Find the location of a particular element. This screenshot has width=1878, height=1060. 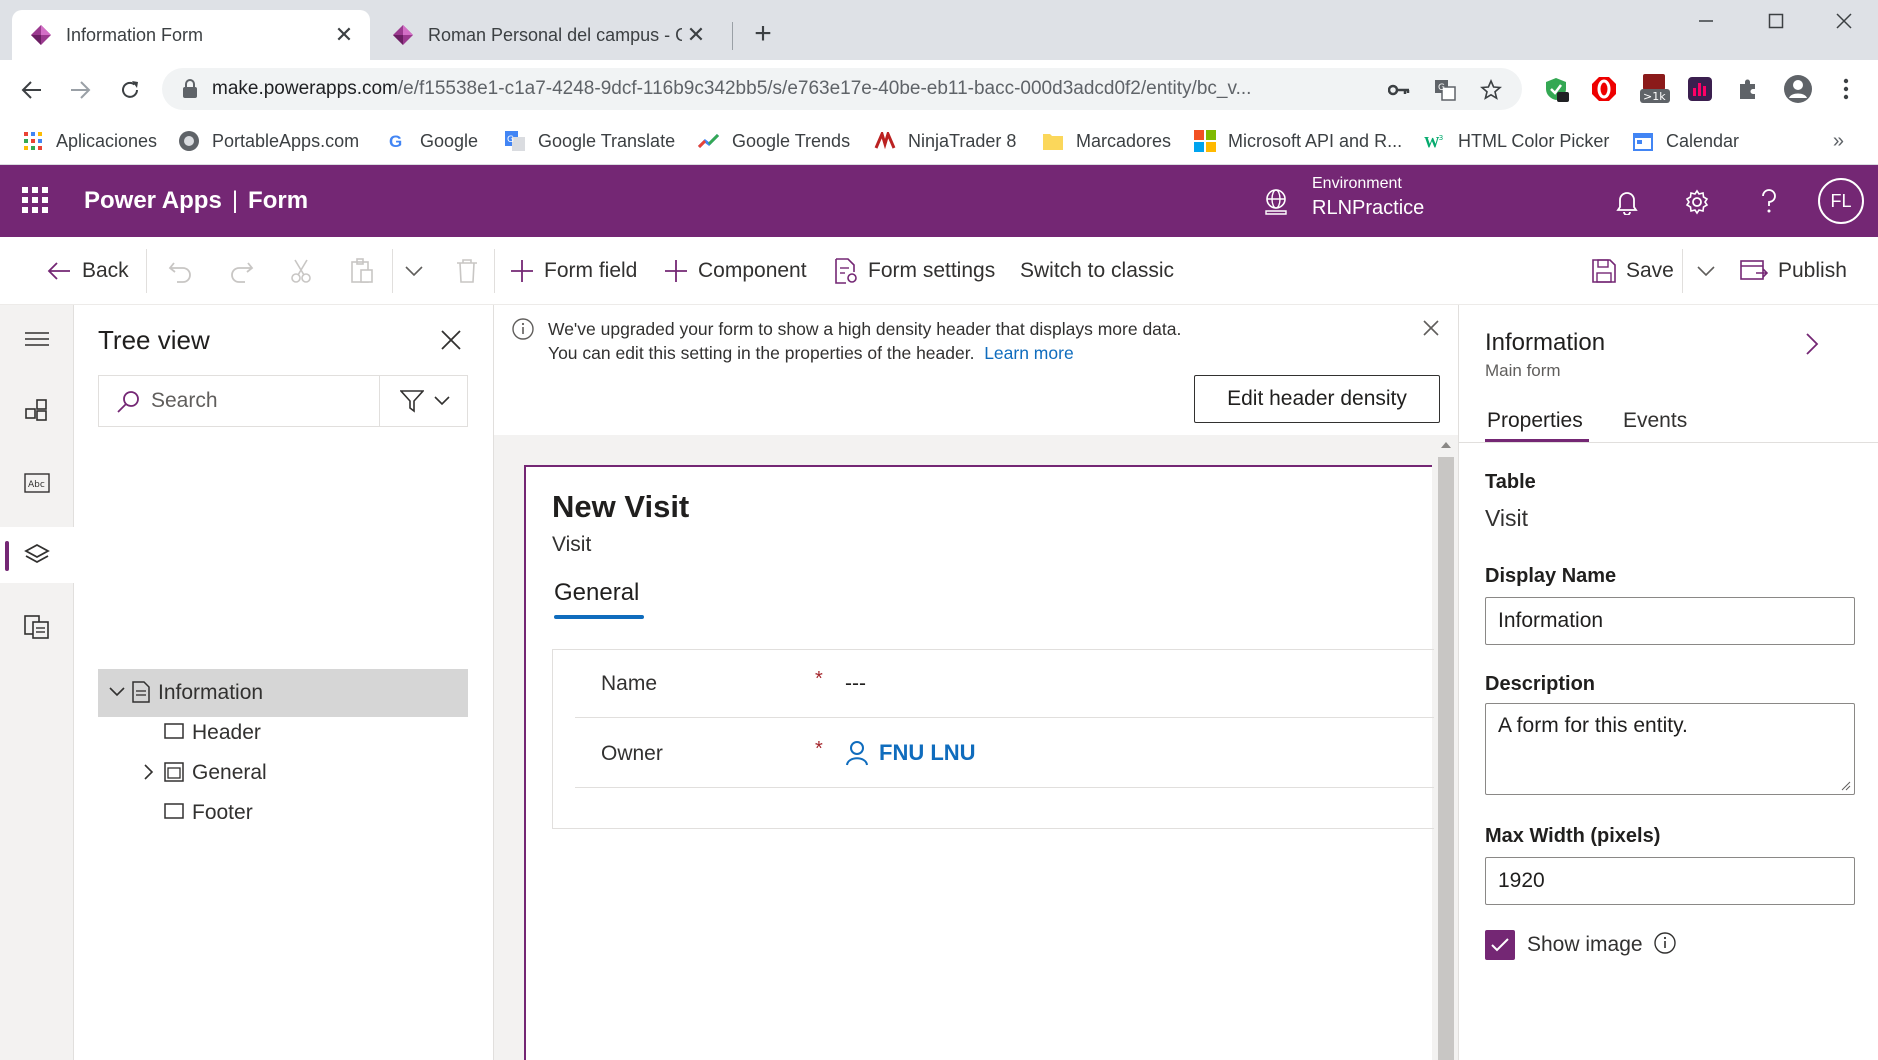

lock-icon is located at coordinates (190, 89).